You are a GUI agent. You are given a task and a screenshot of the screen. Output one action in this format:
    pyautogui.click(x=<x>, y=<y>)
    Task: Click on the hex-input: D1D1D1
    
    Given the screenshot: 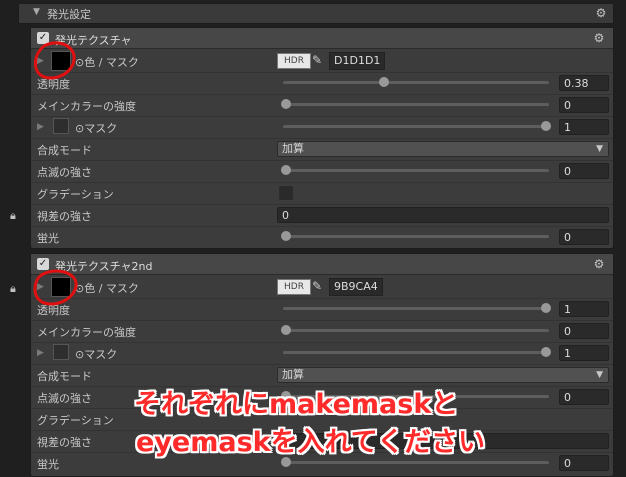 What is the action you would take?
    pyautogui.click(x=357, y=61)
    